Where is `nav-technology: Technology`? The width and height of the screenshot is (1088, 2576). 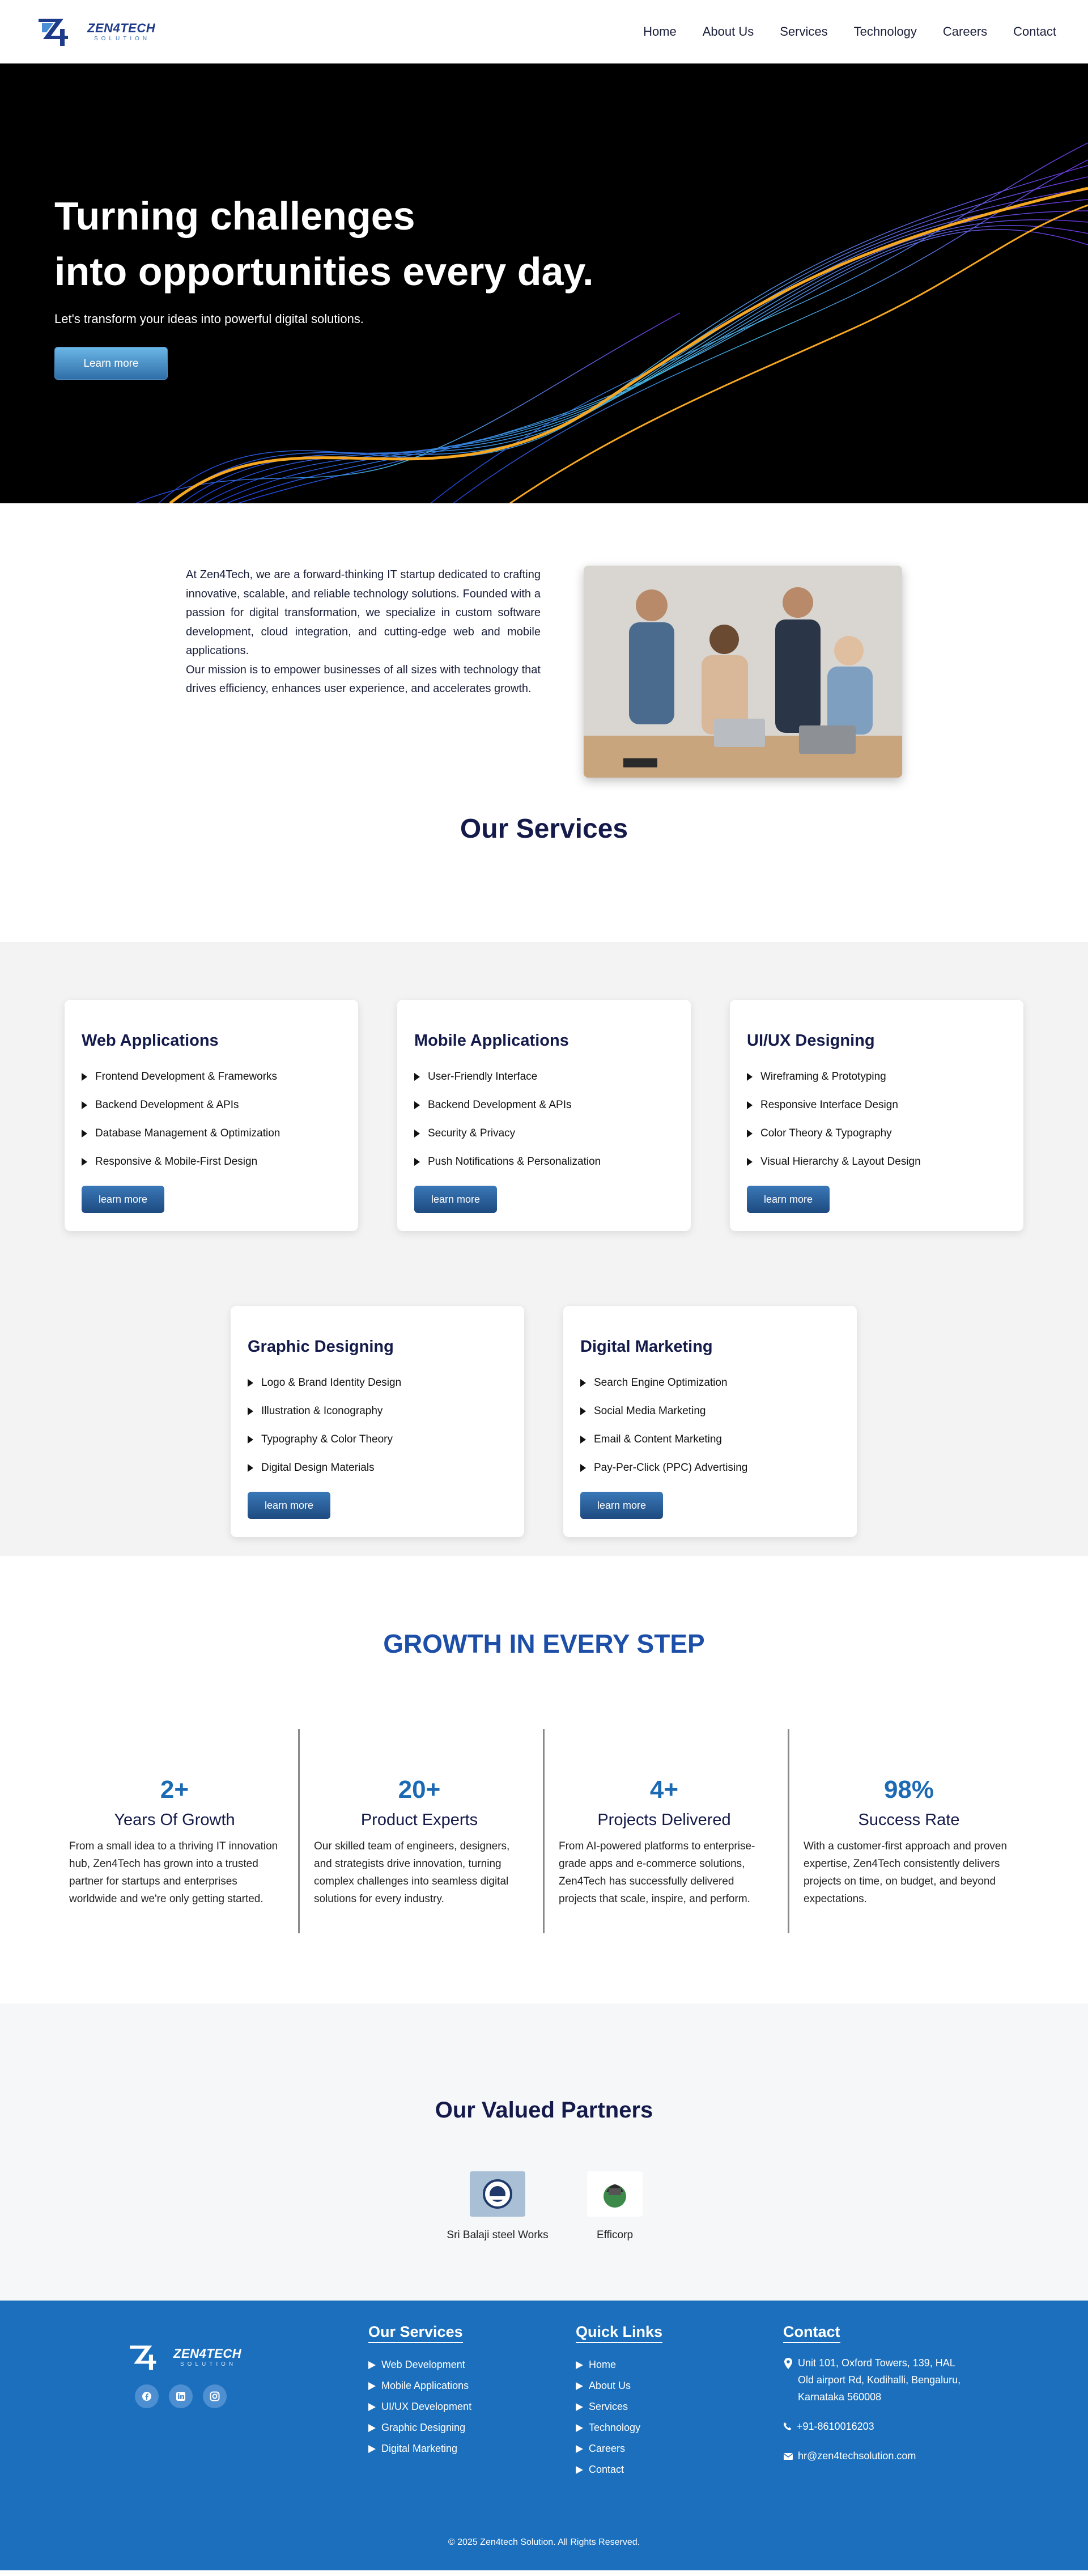
nav-technology: Technology is located at coordinates (885, 31).